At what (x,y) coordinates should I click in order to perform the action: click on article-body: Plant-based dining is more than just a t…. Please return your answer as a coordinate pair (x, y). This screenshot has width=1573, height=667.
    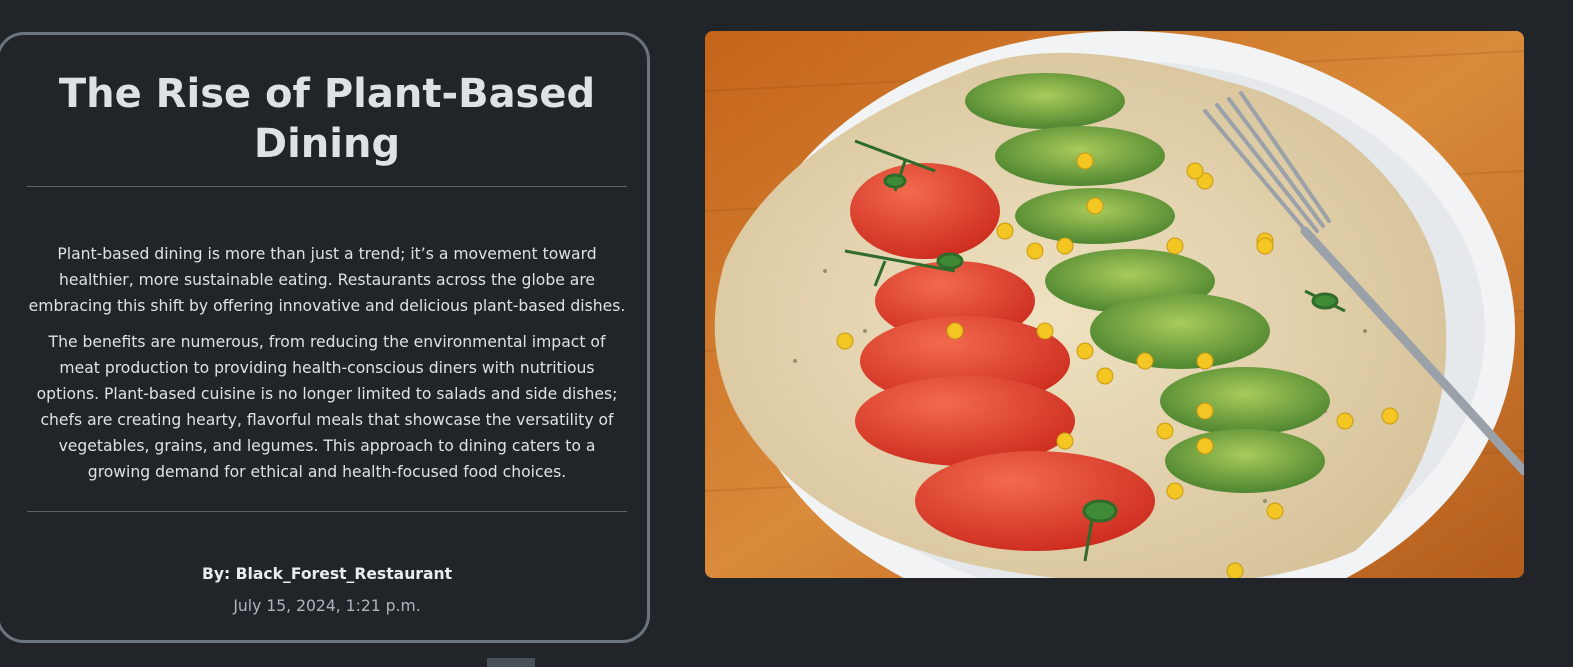
    Looking at the image, I should click on (327, 368).